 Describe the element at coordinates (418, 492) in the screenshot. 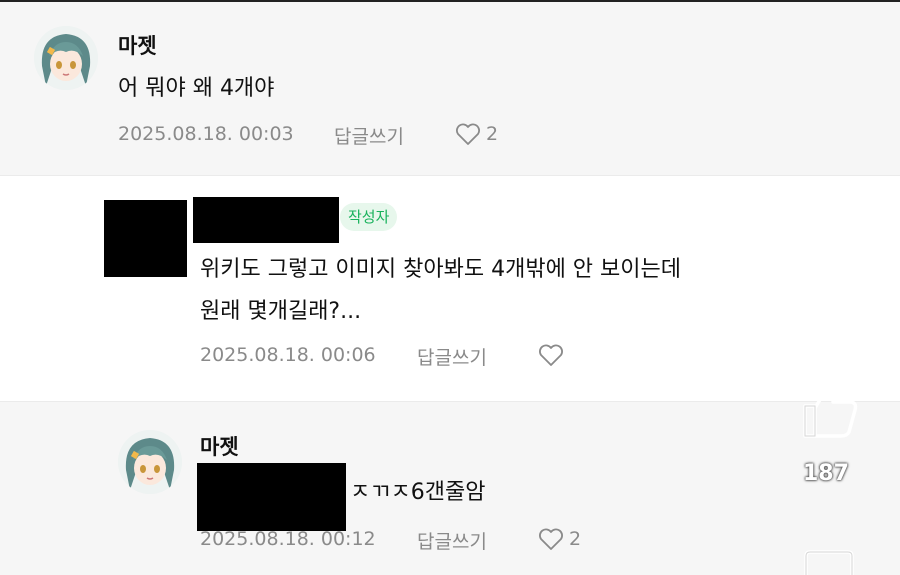

I see `comment-text: ㅈㄲㅈ6갠줄암` at that location.